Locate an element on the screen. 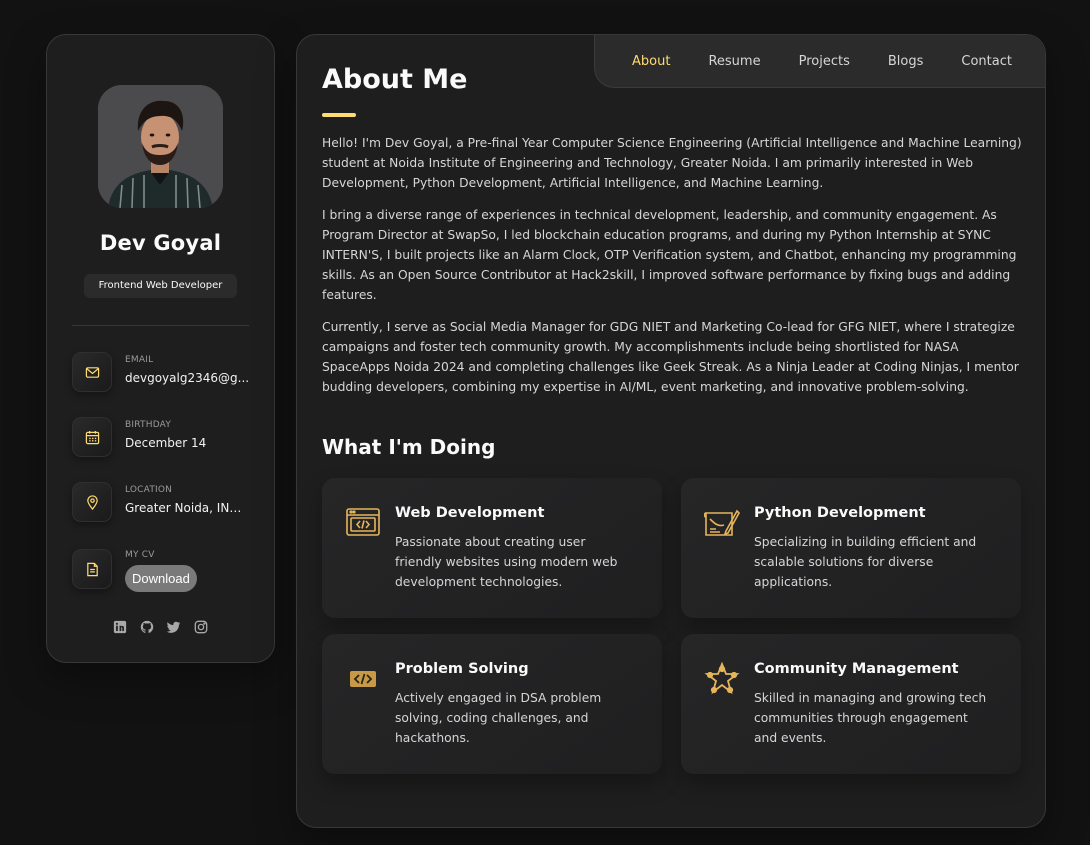  nav-blogs: Blogs is located at coordinates (906, 61).